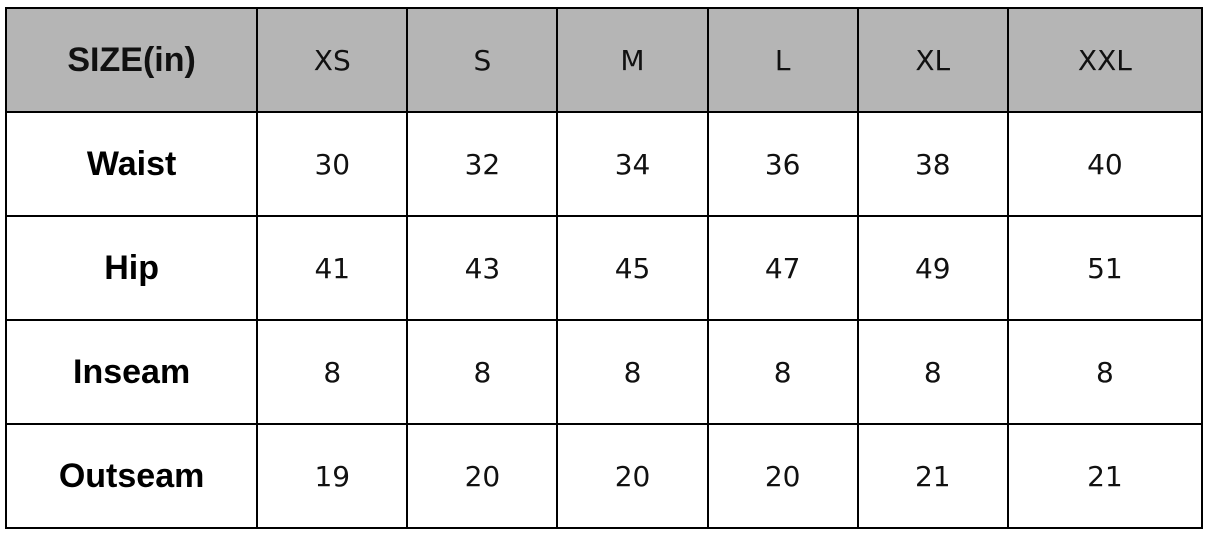  Describe the element at coordinates (332, 164) in the screenshot. I see `table-cell: 30` at that location.